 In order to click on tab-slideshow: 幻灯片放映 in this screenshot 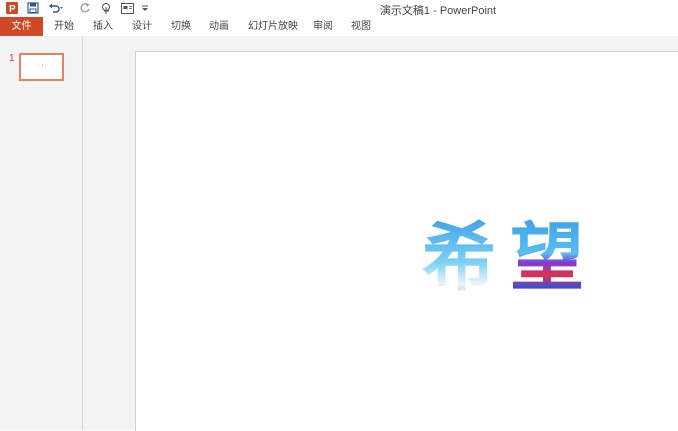, I will do `click(273, 26)`.